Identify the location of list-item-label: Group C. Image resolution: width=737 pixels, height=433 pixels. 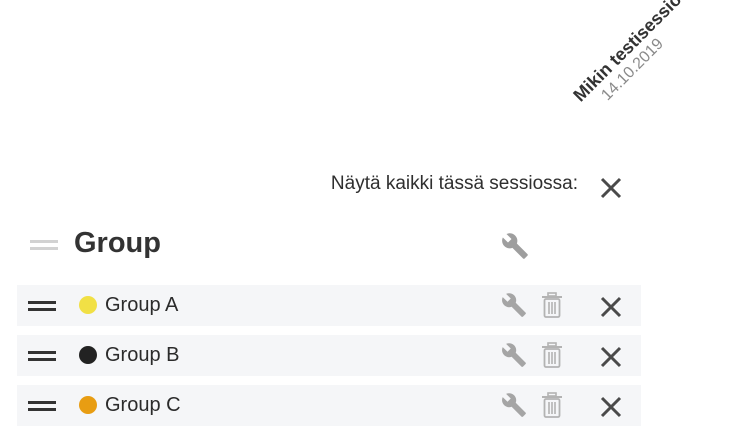
(143, 405).